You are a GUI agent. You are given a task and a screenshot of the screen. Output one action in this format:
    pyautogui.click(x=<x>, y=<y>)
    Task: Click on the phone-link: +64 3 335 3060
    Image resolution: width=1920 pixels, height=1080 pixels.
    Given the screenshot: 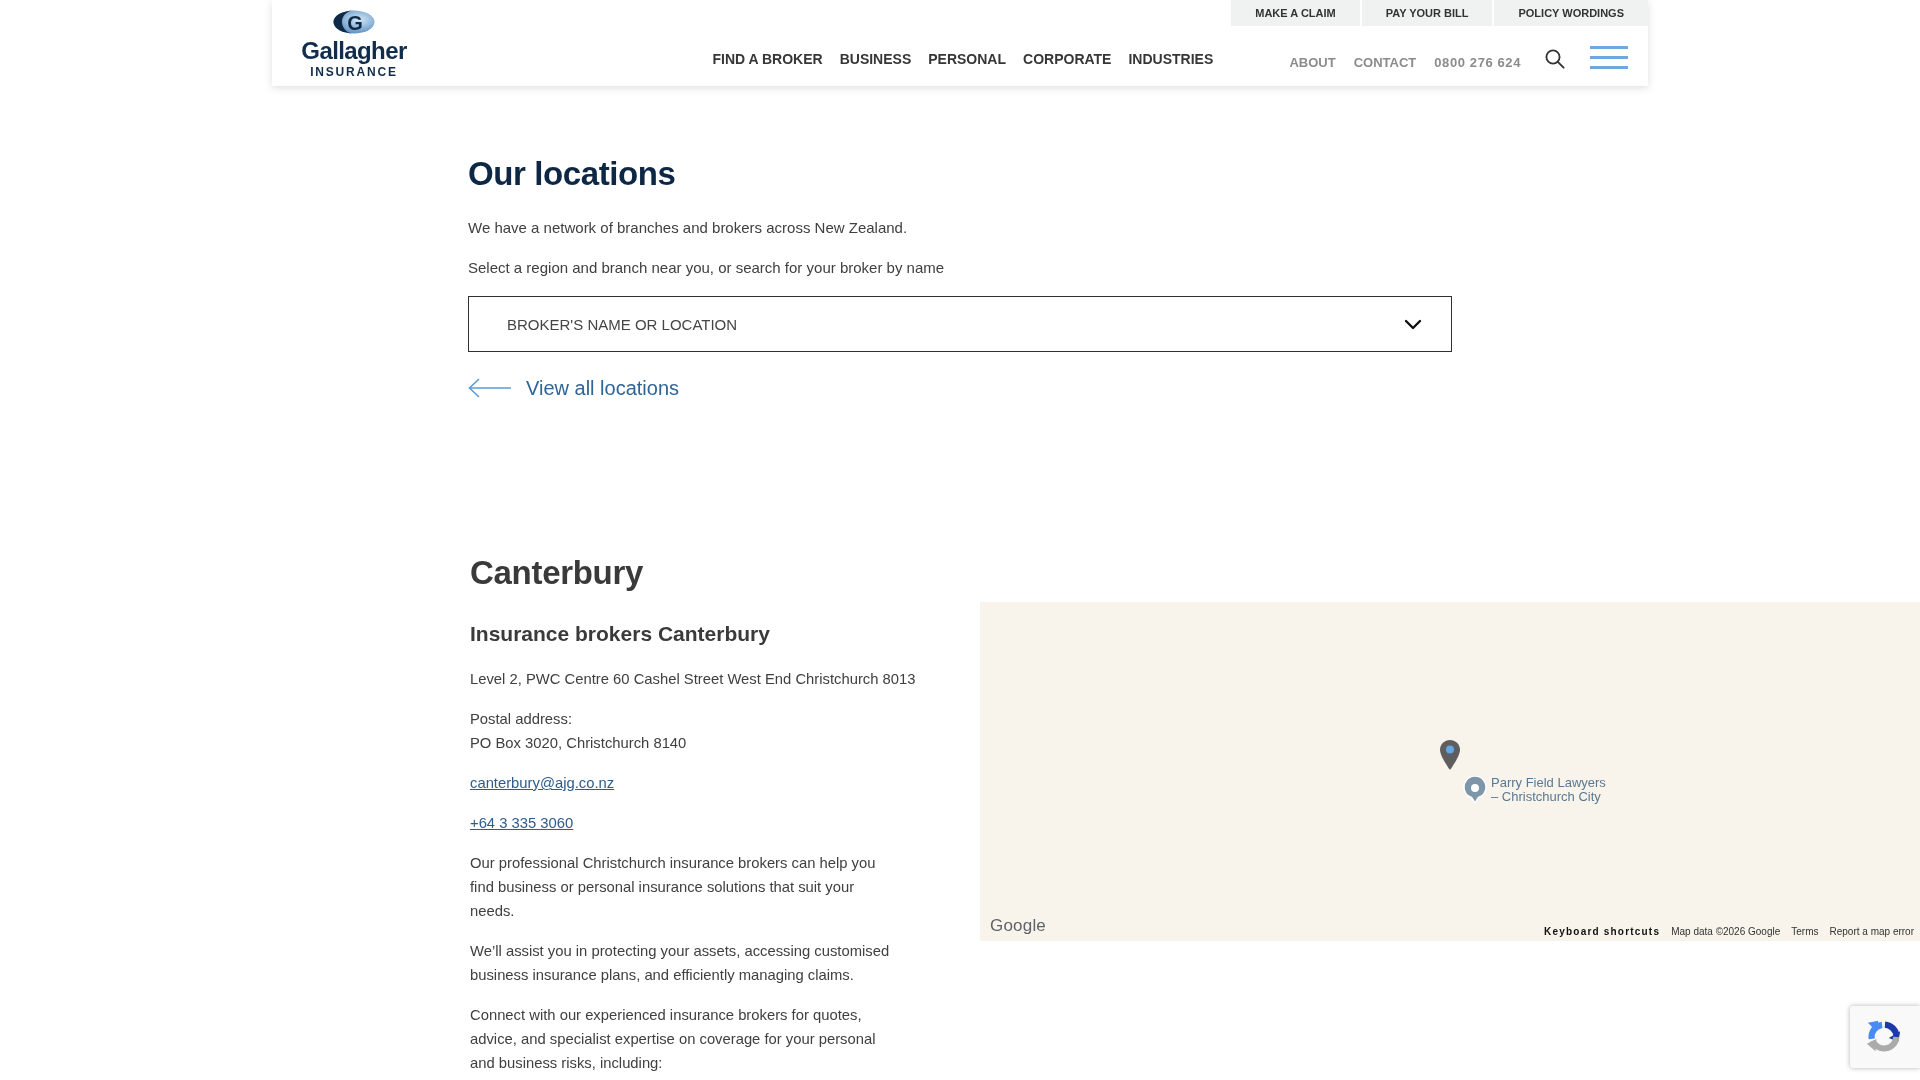 What is the action you would take?
    pyautogui.click(x=522, y=823)
    